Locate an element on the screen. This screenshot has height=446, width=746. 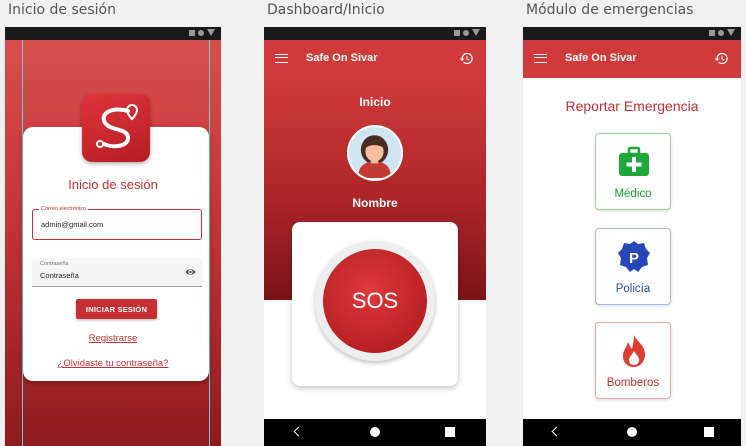
email-field-label: Correo electrónico is located at coordinates (63, 209).